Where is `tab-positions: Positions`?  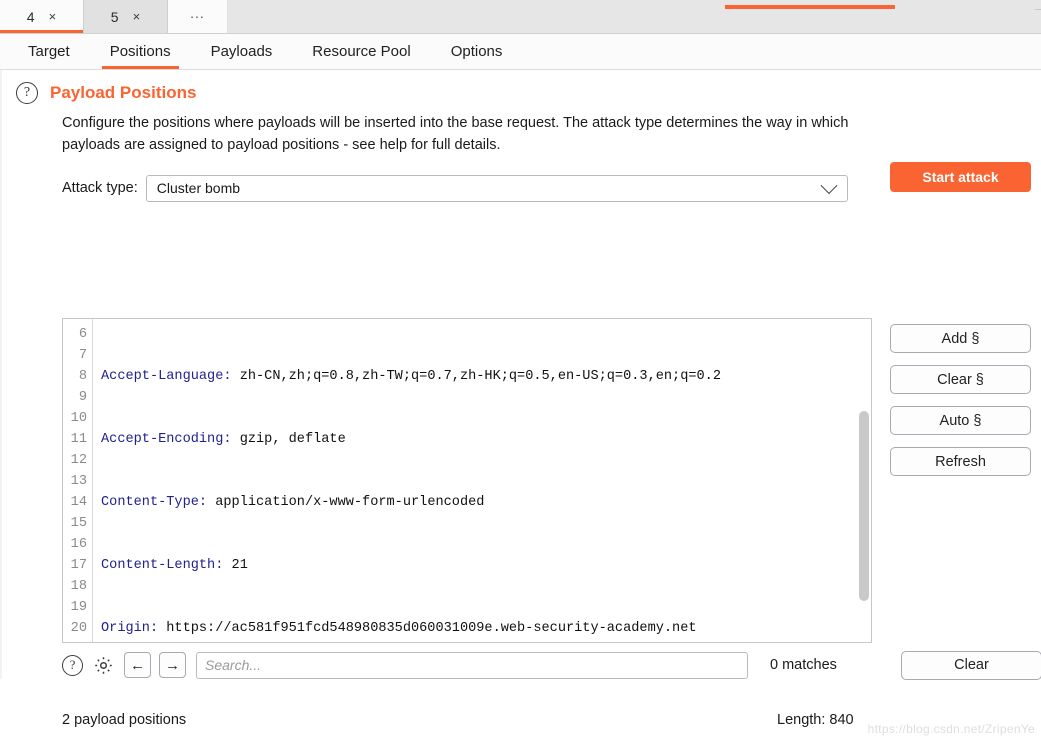 tab-positions: Positions is located at coordinates (140, 51).